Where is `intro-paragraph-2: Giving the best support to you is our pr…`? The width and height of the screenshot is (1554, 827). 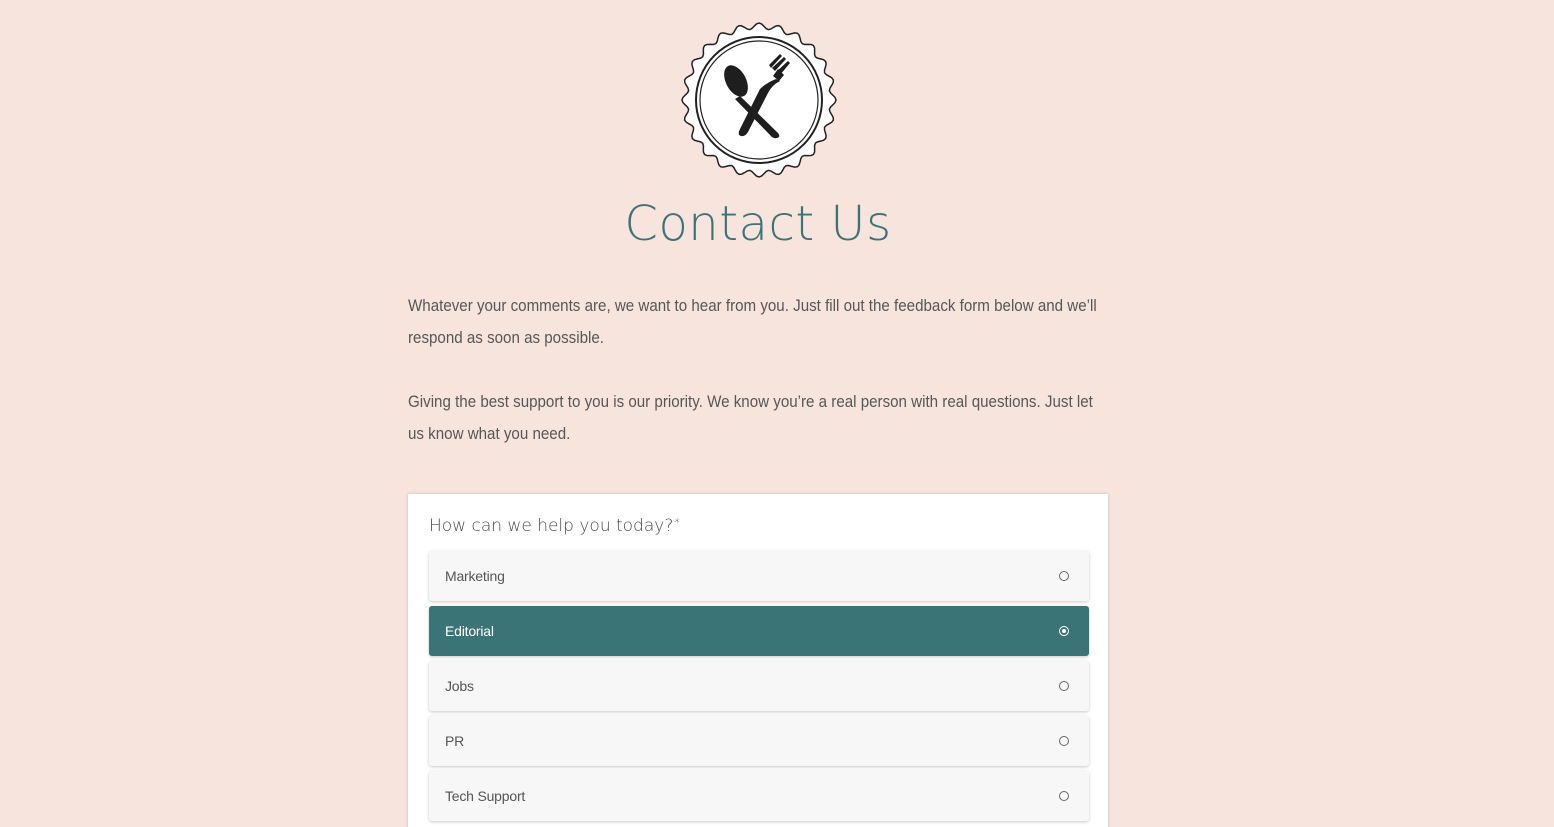 intro-paragraph-2: Giving the best support to you is our pr… is located at coordinates (750, 417).